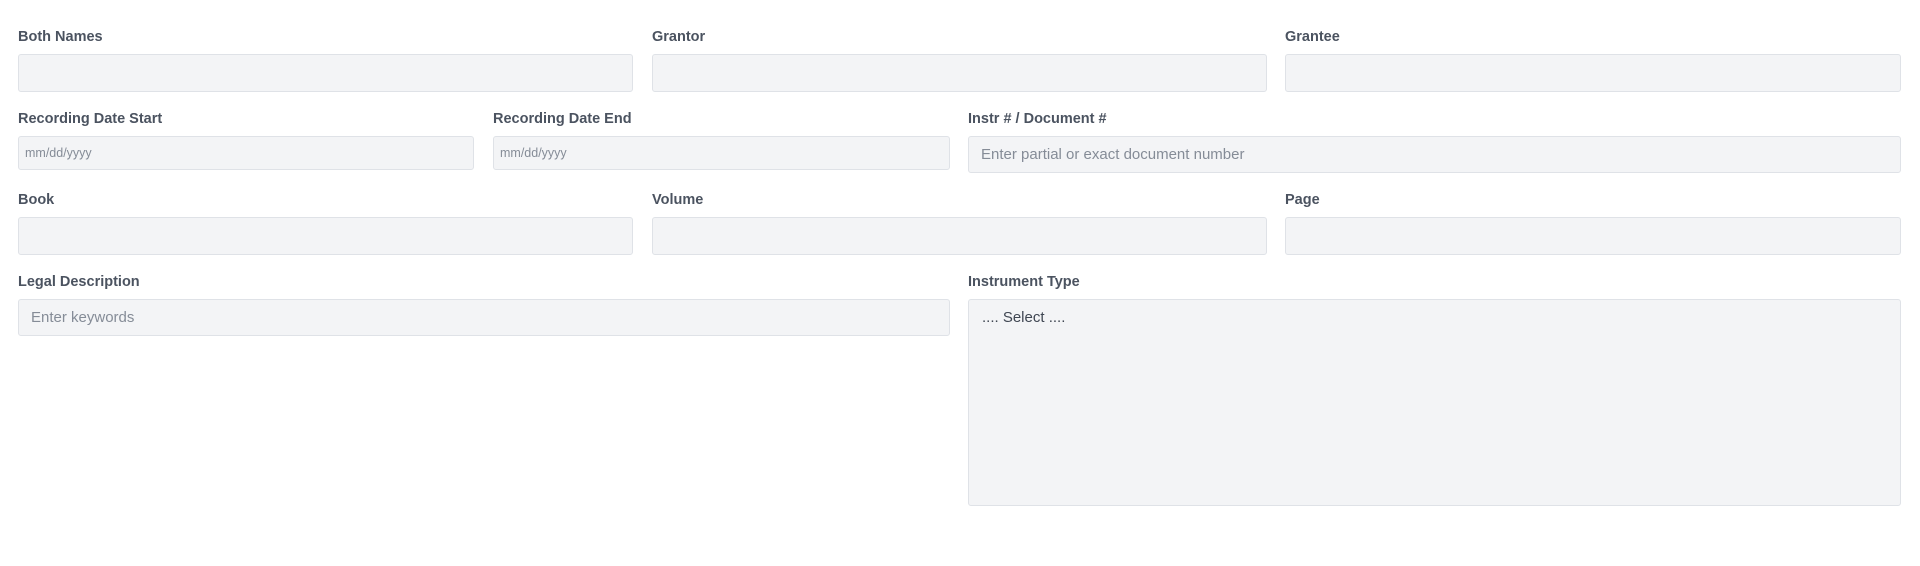 The height and width of the screenshot is (566, 1920). What do you see at coordinates (90, 119) in the screenshot?
I see `recording-date-start-label: Recording Date Start` at bounding box center [90, 119].